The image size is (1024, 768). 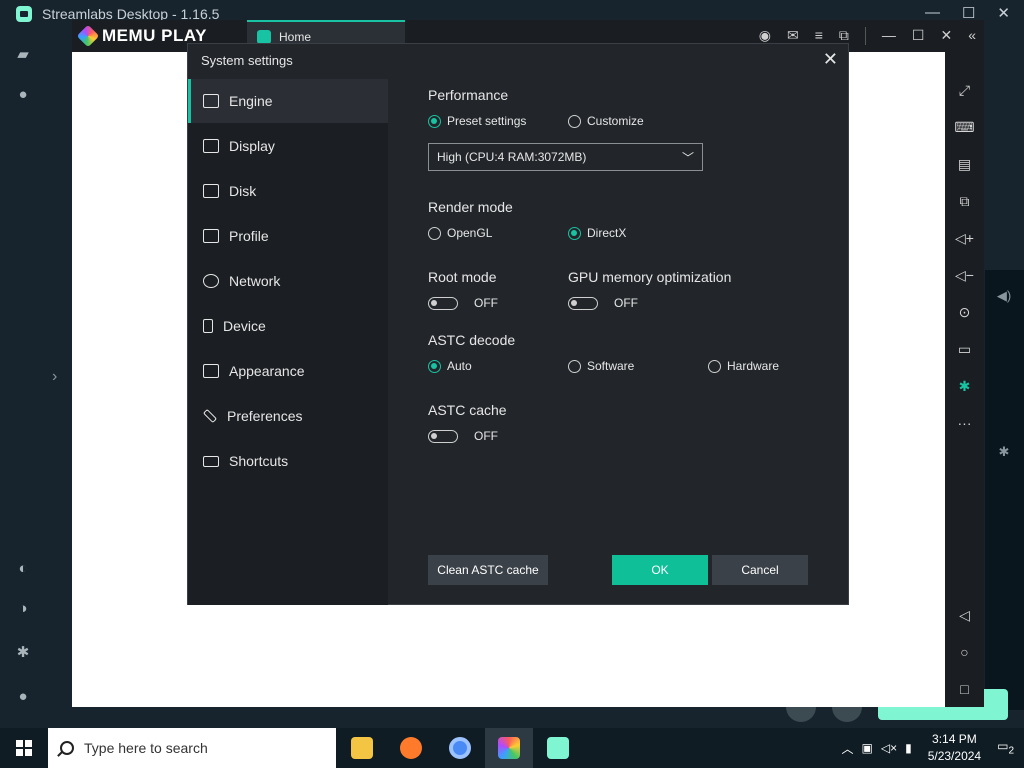 I want to click on editor-icon: ▰, so click(x=23, y=55).